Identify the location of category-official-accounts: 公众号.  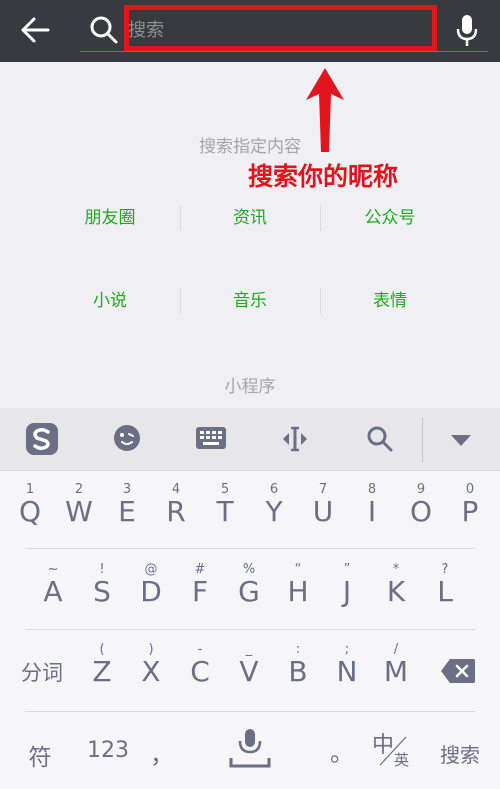
(390, 218).